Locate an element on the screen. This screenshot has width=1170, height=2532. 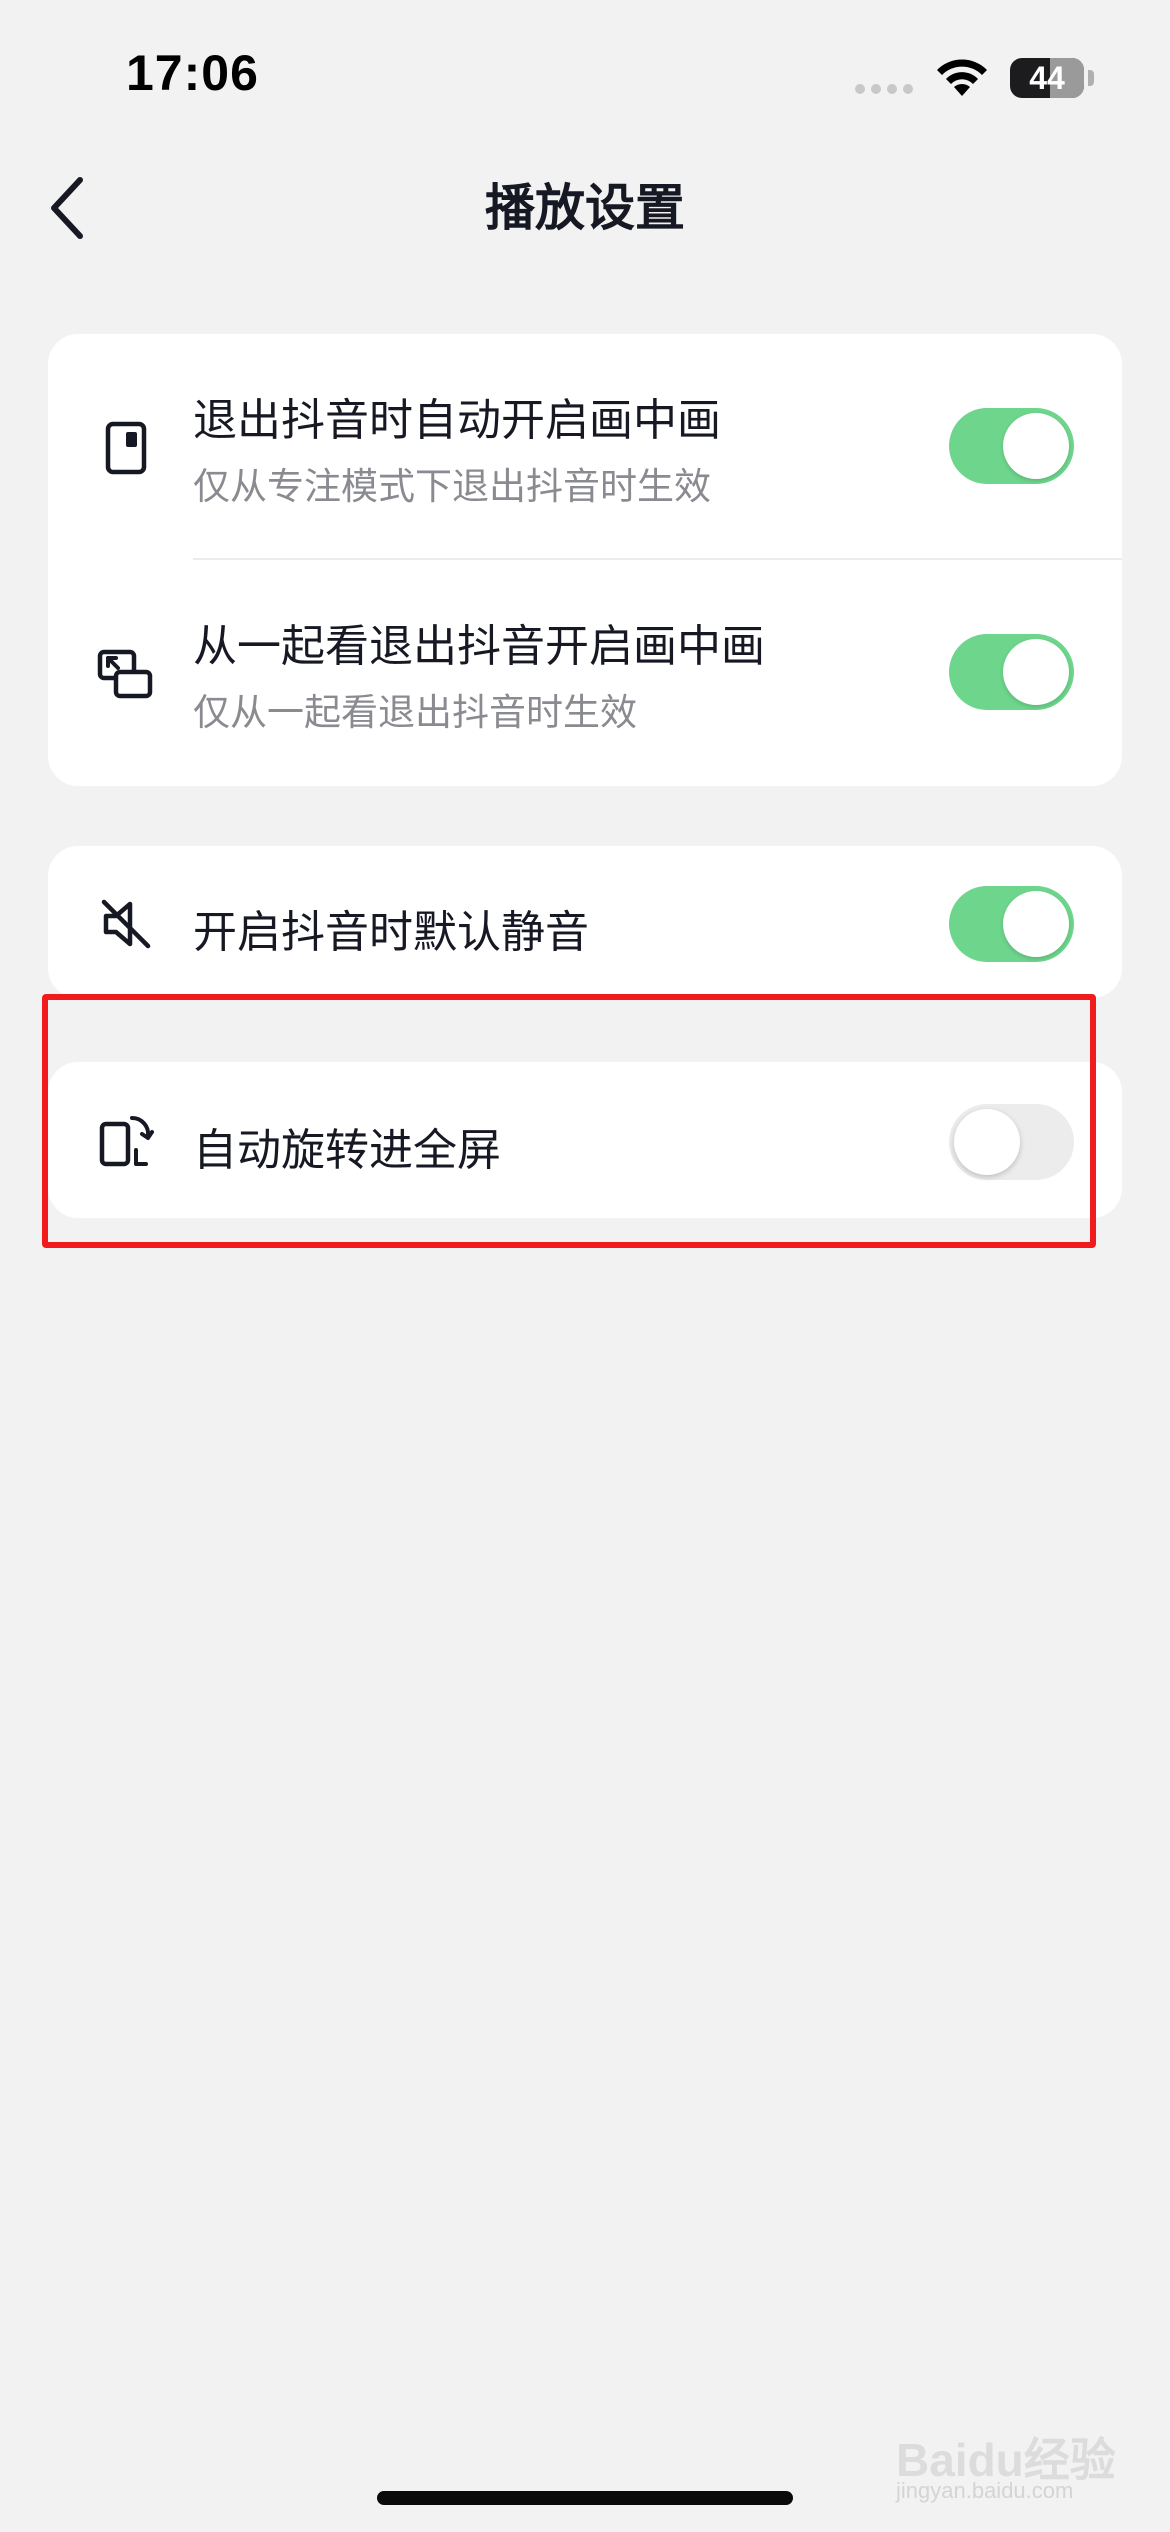
status-time: 17:06 is located at coordinates (192, 73).